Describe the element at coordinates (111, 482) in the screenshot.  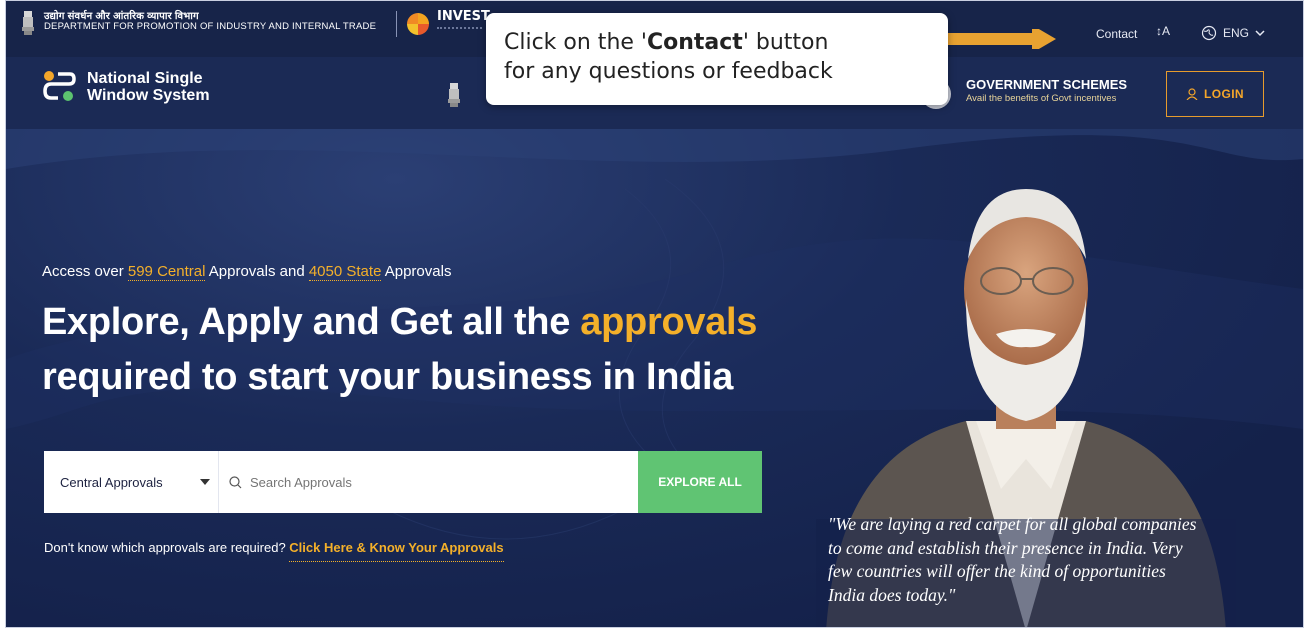
I see `approval-type-value: Central Approvals` at that location.